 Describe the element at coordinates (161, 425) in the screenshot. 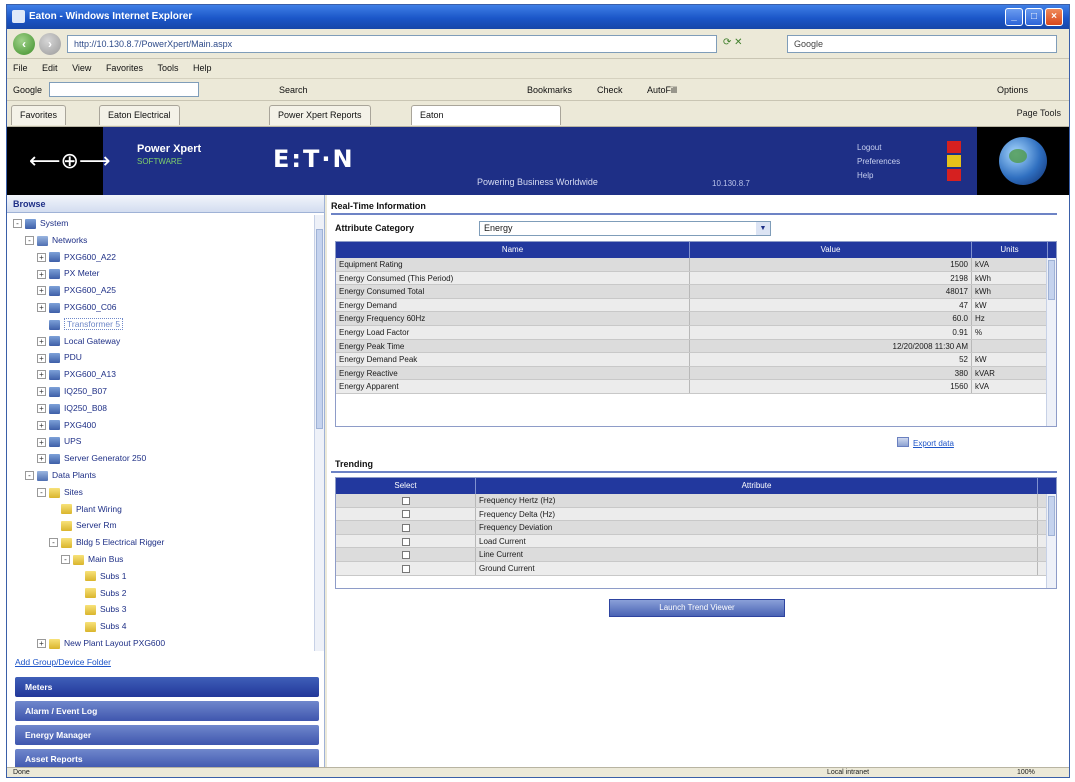

I see `tree-item: + PXG400` at that location.